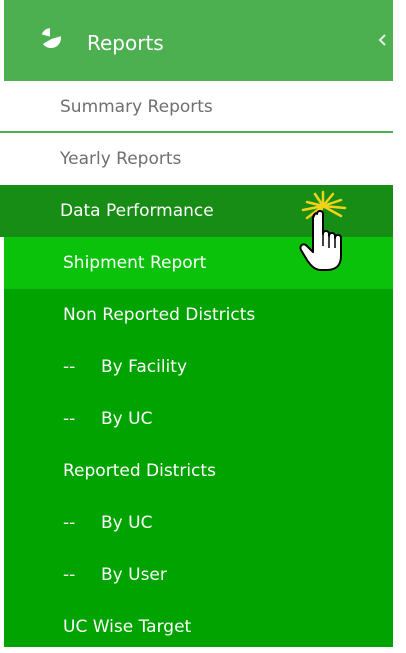 The image size is (406, 653). Describe the element at coordinates (121, 159) in the screenshot. I see `menu-item-label: Yearly Reports` at that location.